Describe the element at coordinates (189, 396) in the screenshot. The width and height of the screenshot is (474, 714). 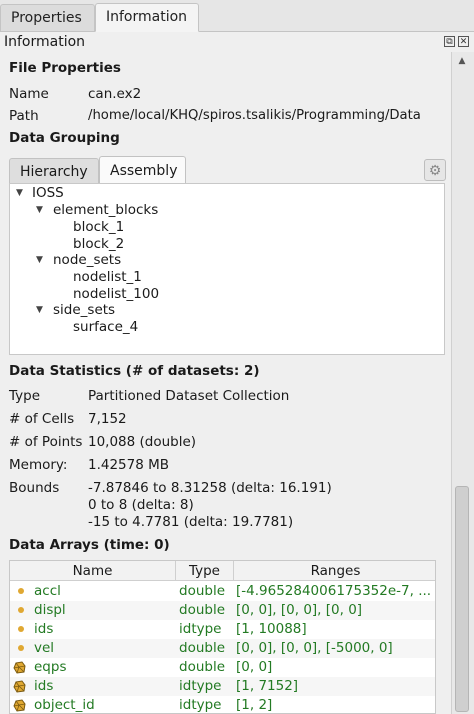
I see `type-value: Partitioned Dataset Collection` at that location.